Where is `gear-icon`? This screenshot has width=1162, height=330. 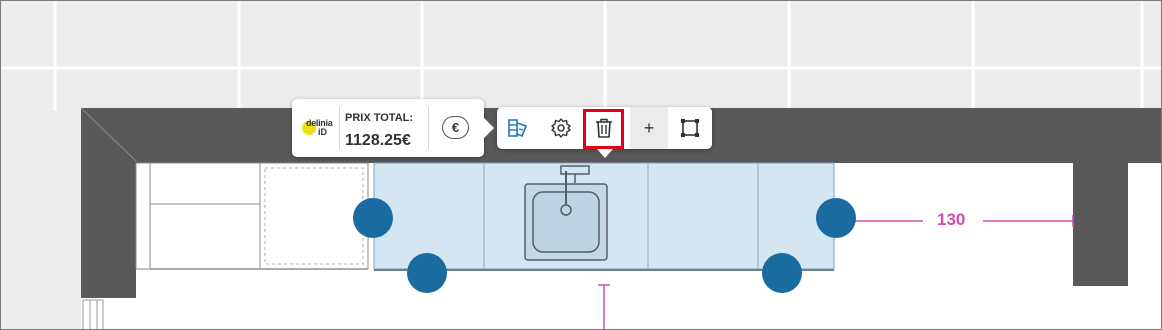
gear-icon is located at coordinates (561, 128).